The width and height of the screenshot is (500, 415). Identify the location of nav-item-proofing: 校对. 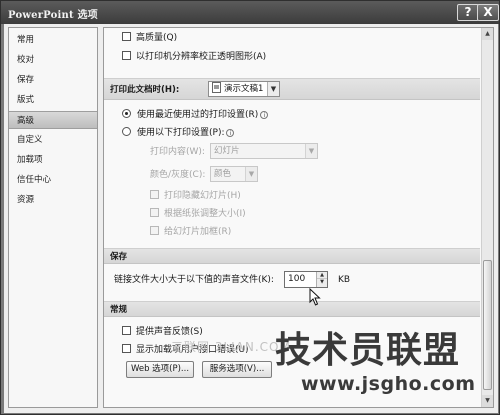
(53, 60).